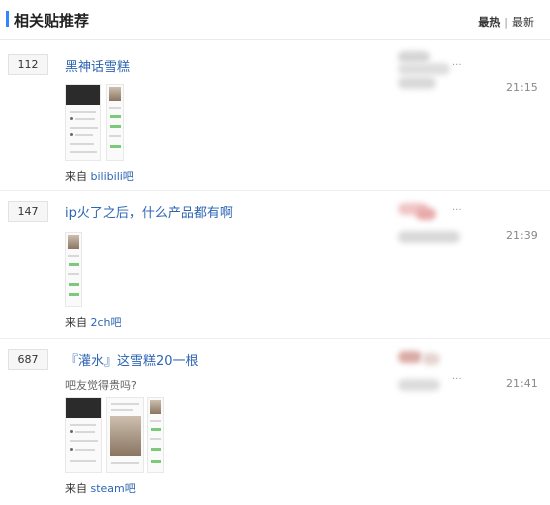 Image resolution: width=550 pixels, height=505 pixels. I want to click on post-time: 21:15, so click(522, 87).